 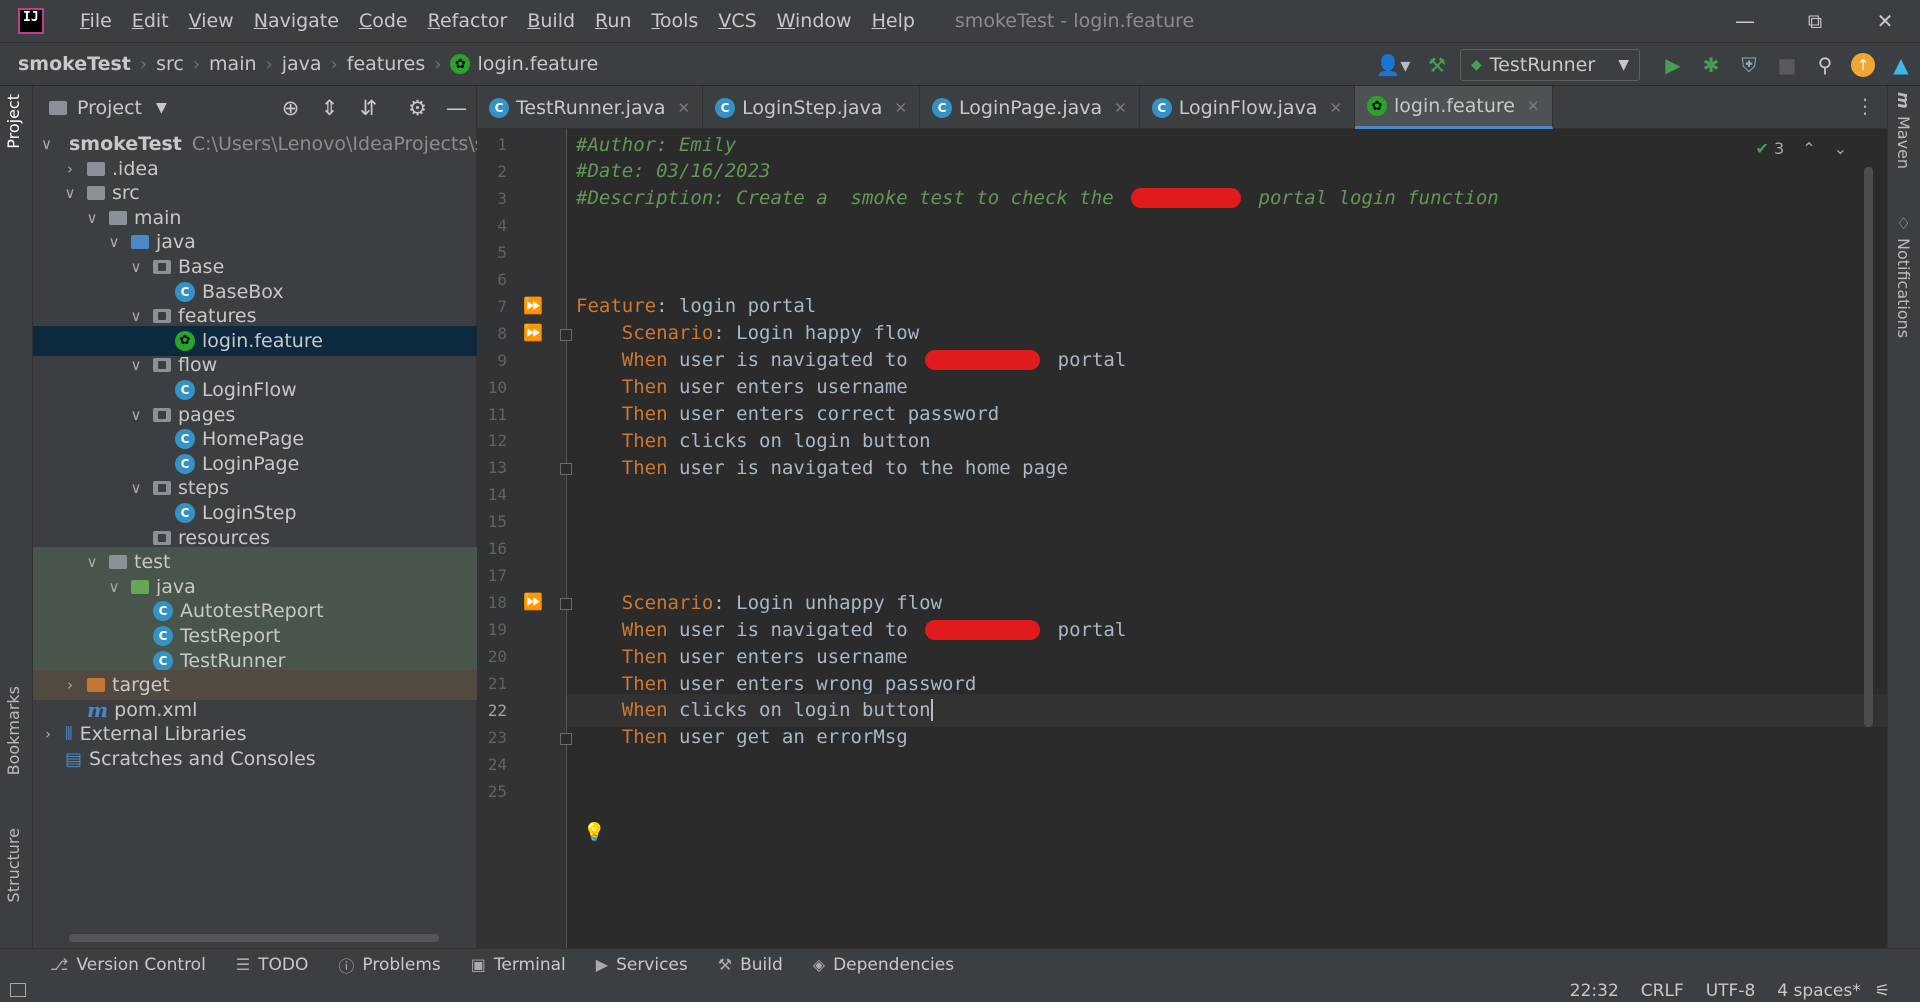 I want to click on menu-item-refactor: Refactor, so click(x=468, y=21).